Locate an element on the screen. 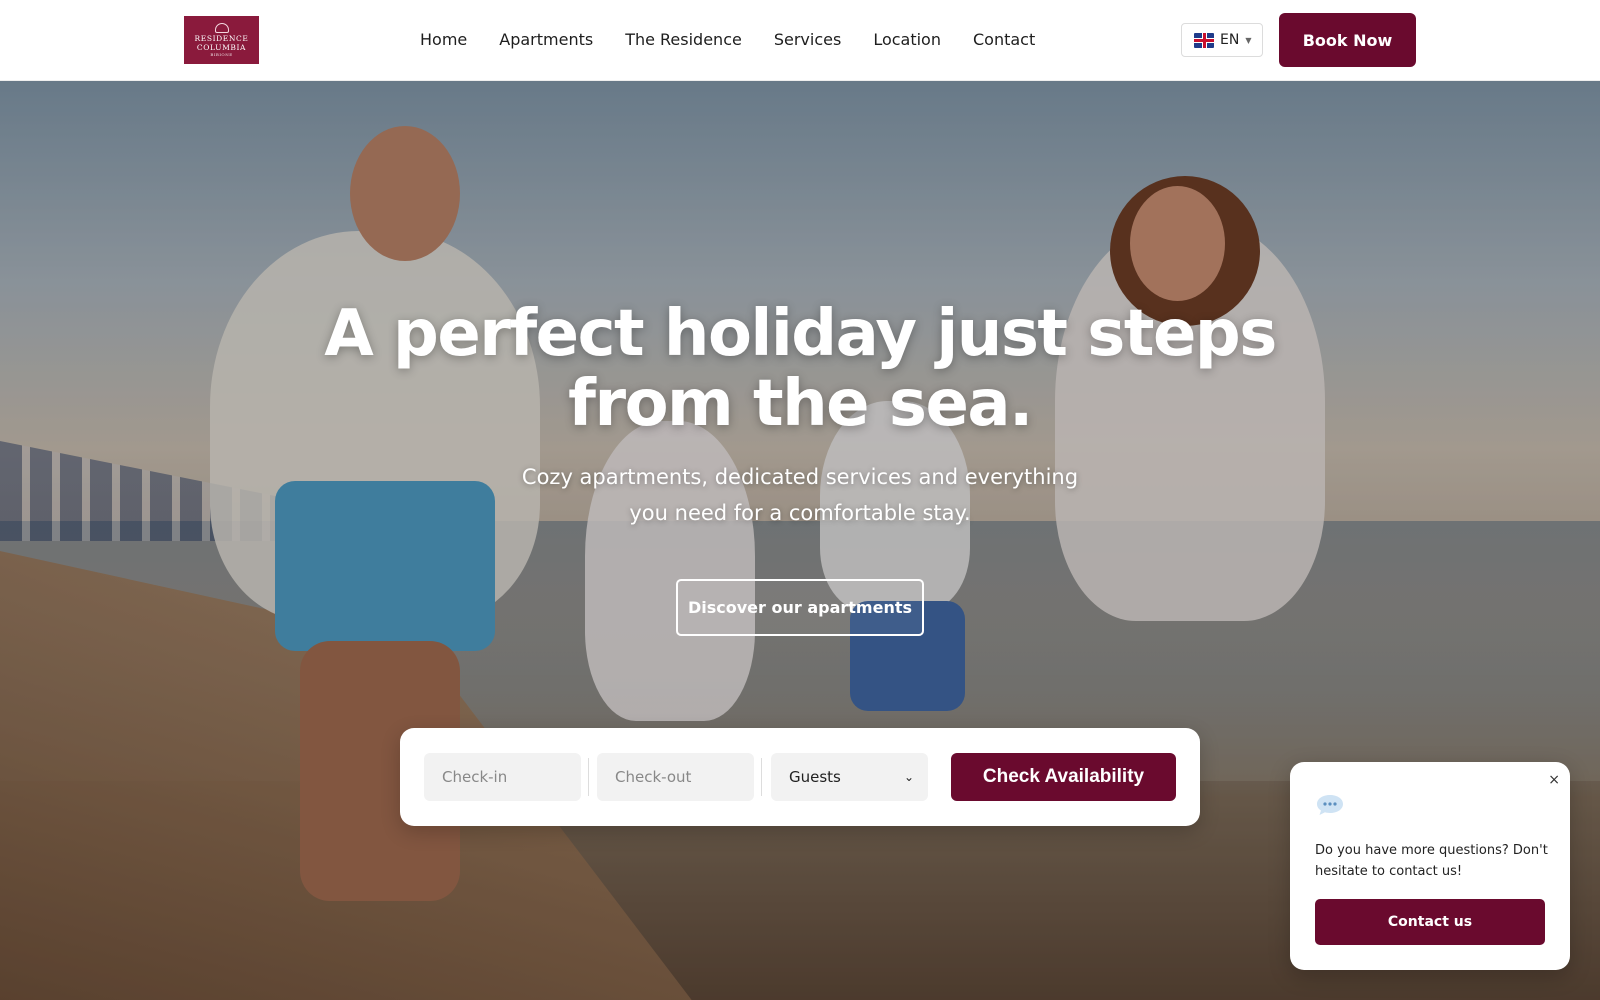 The height and width of the screenshot is (1000, 1600). language-code: EN is located at coordinates (1230, 40).